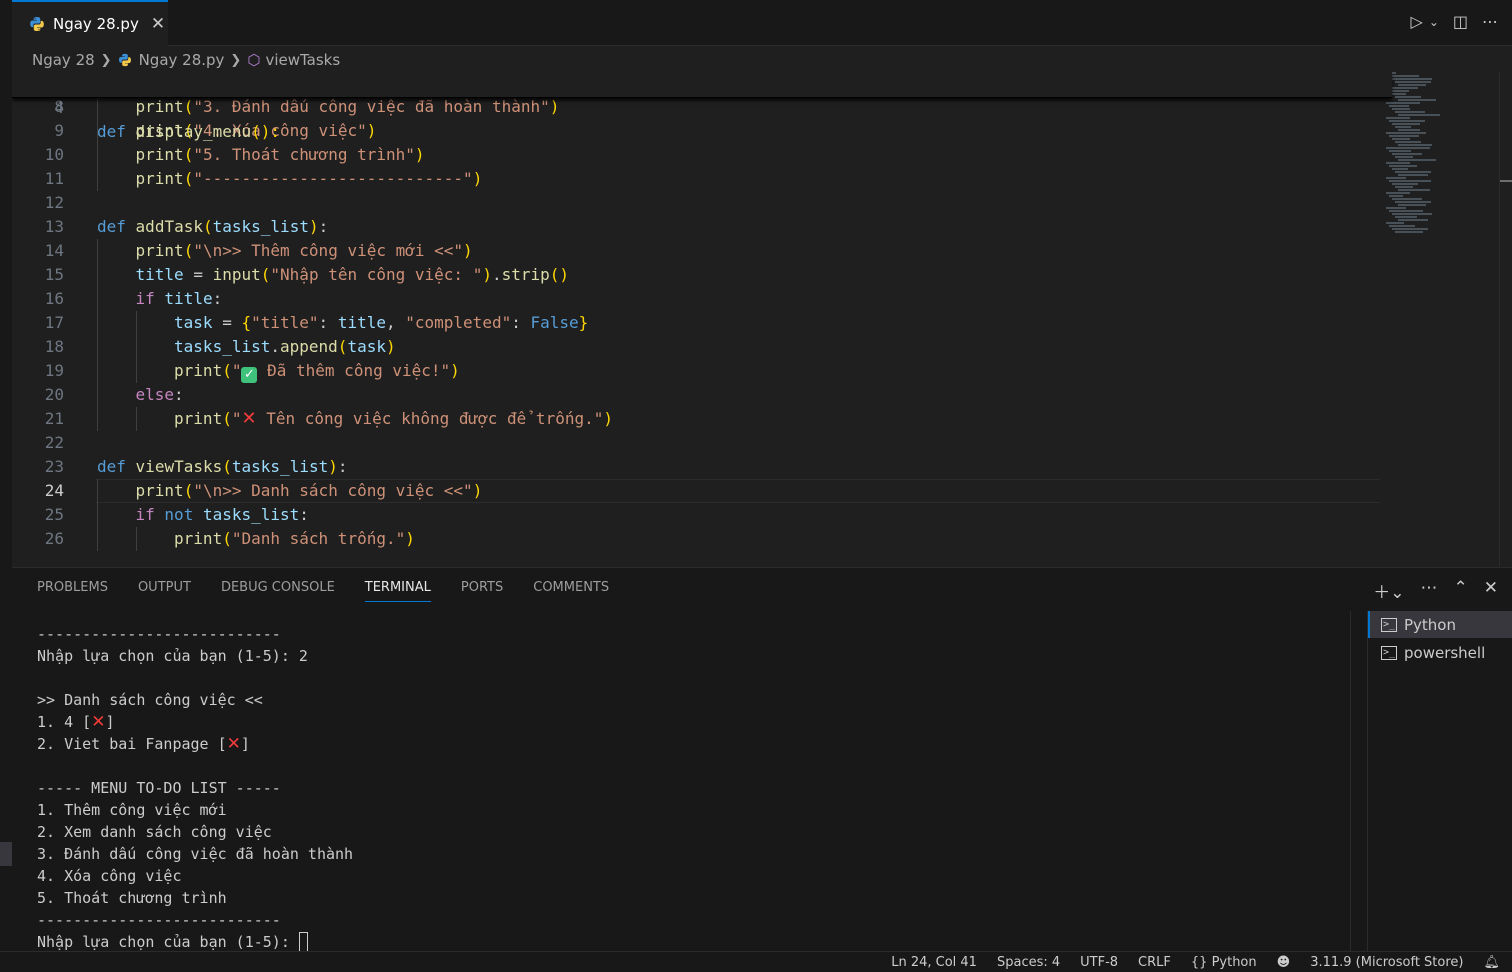 The height and width of the screenshot is (972, 1512). I want to click on terminal-line: 1. 4 [✕], so click(692, 722).